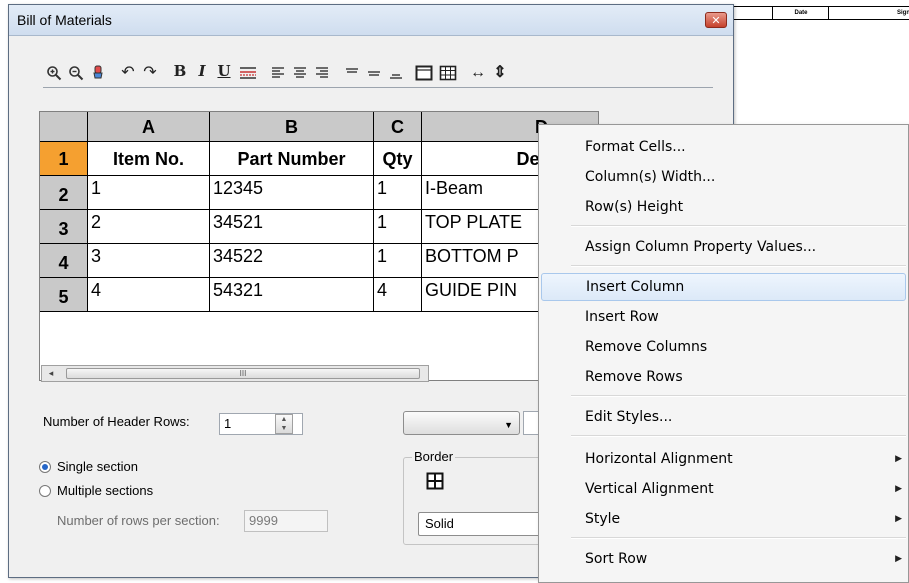  What do you see at coordinates (45, 491) in the screenshot?
I see `multiple-sections-radio` at bounding box center [45, 491].